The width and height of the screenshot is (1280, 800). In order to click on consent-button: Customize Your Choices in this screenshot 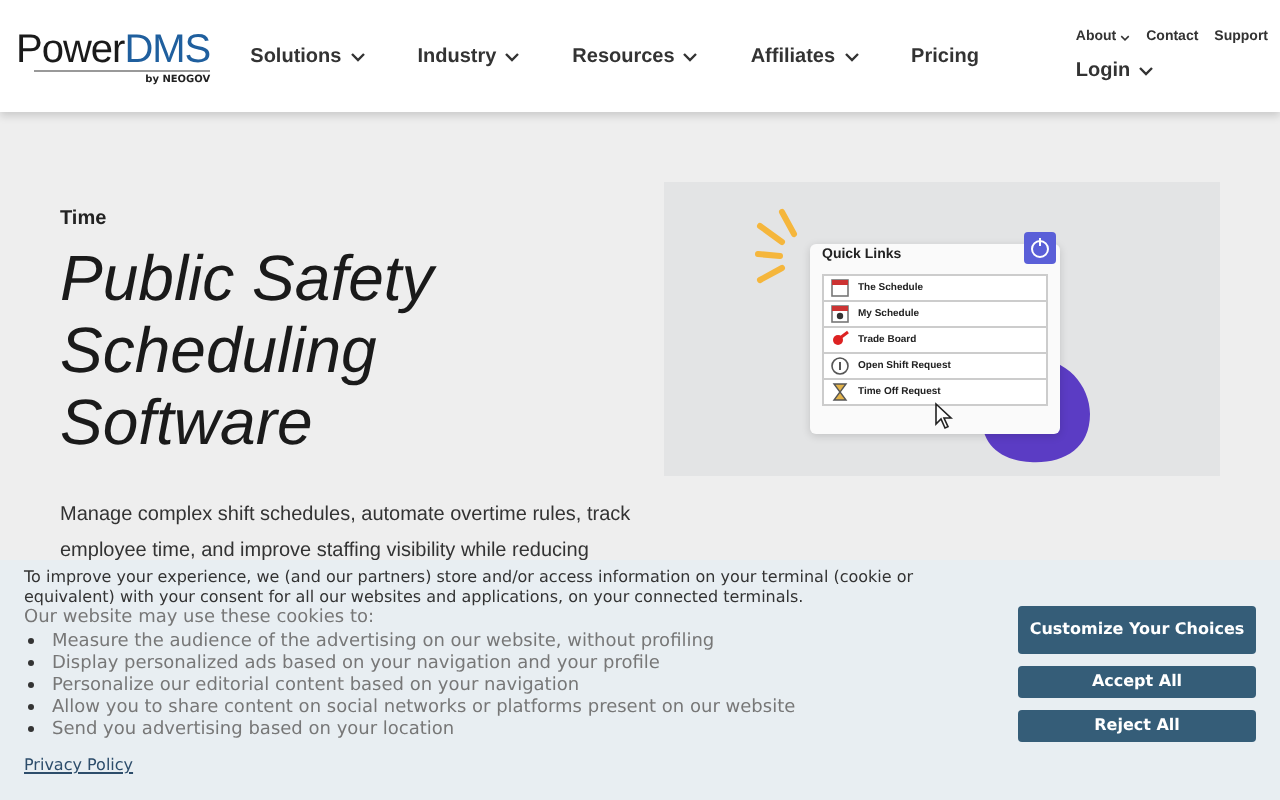, I will do `click(1137, 630)`.